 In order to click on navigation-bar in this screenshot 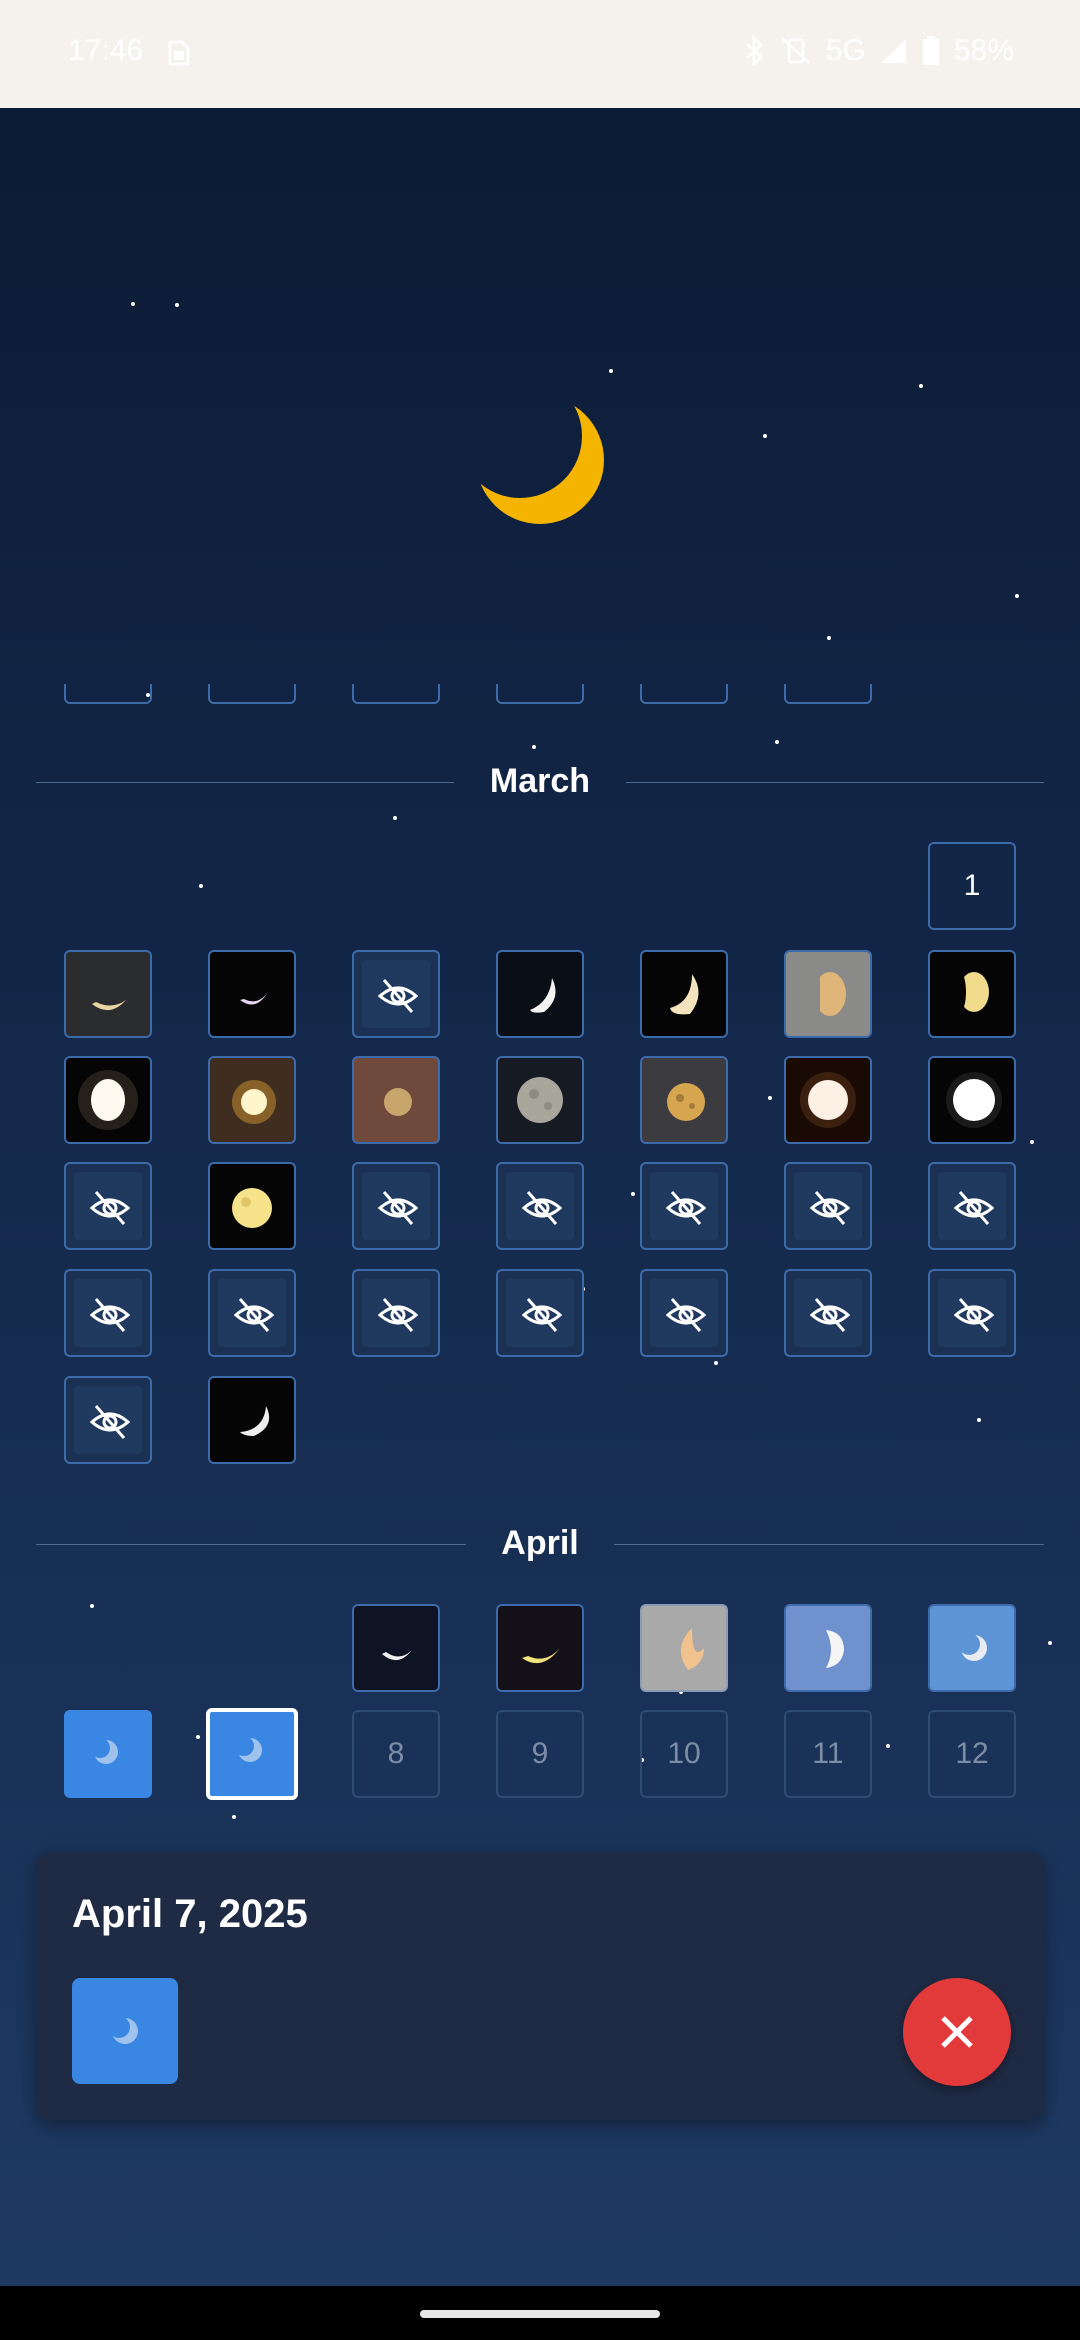, I will do `click(540, 2313)`.